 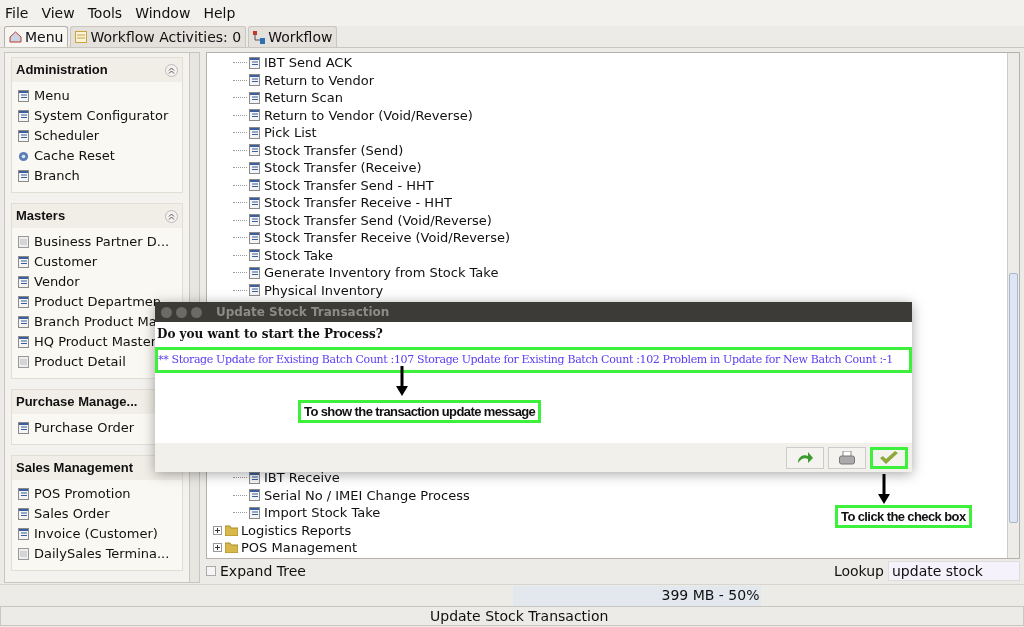 What do you see at coordinates (81, 37) in the screenshot?
I see `list-icon` at bounding box center [81, 37].